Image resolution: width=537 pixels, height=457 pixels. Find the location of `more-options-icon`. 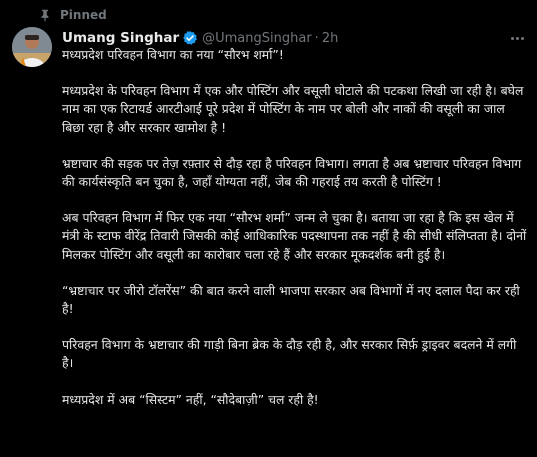

more-options-icon is located at coordinates (517, 38).